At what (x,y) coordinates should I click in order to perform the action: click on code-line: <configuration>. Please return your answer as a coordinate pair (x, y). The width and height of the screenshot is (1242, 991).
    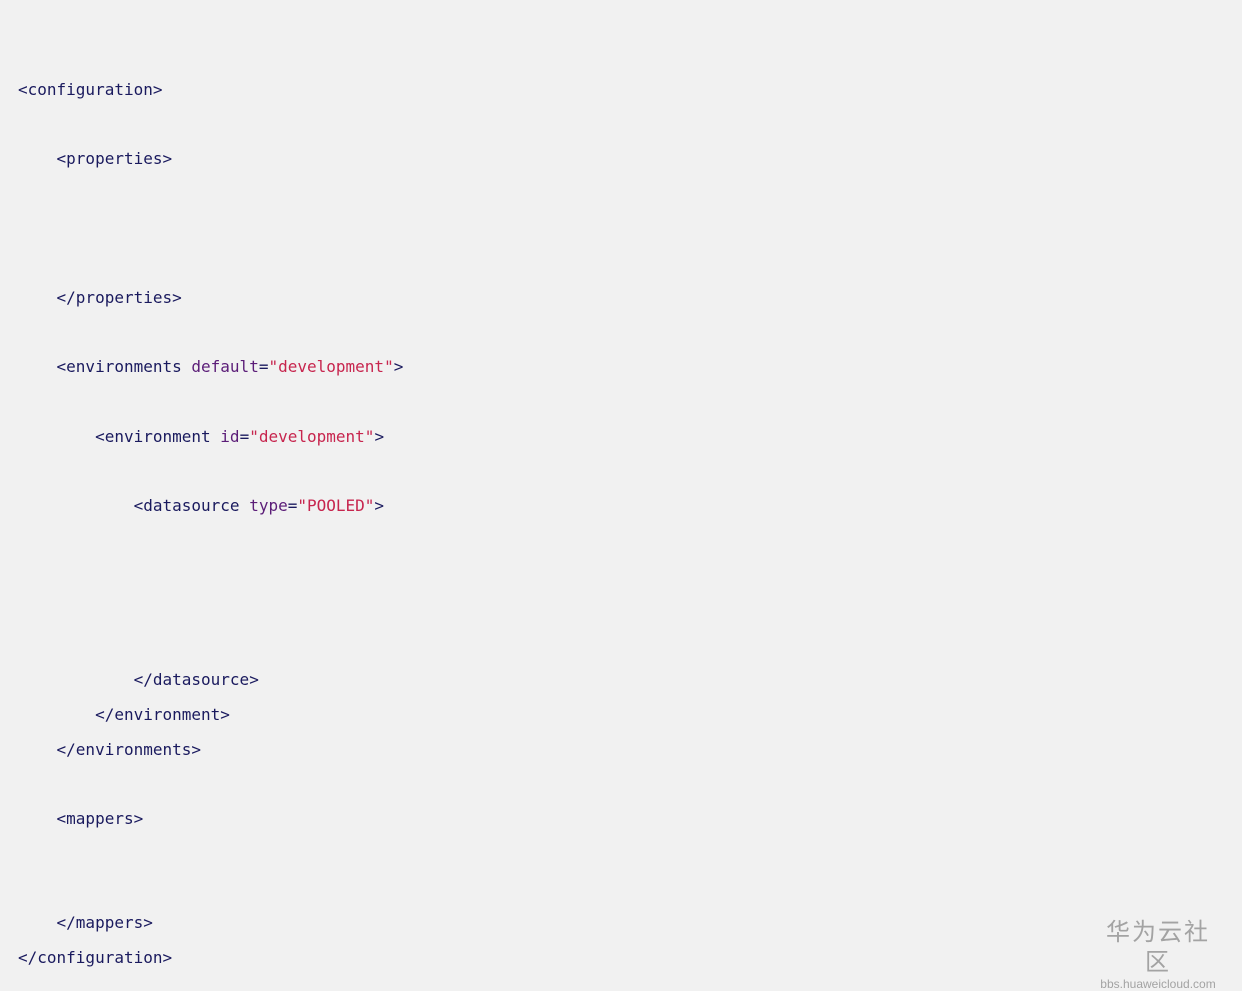
    Looking at the image, I should click on (90, 90).